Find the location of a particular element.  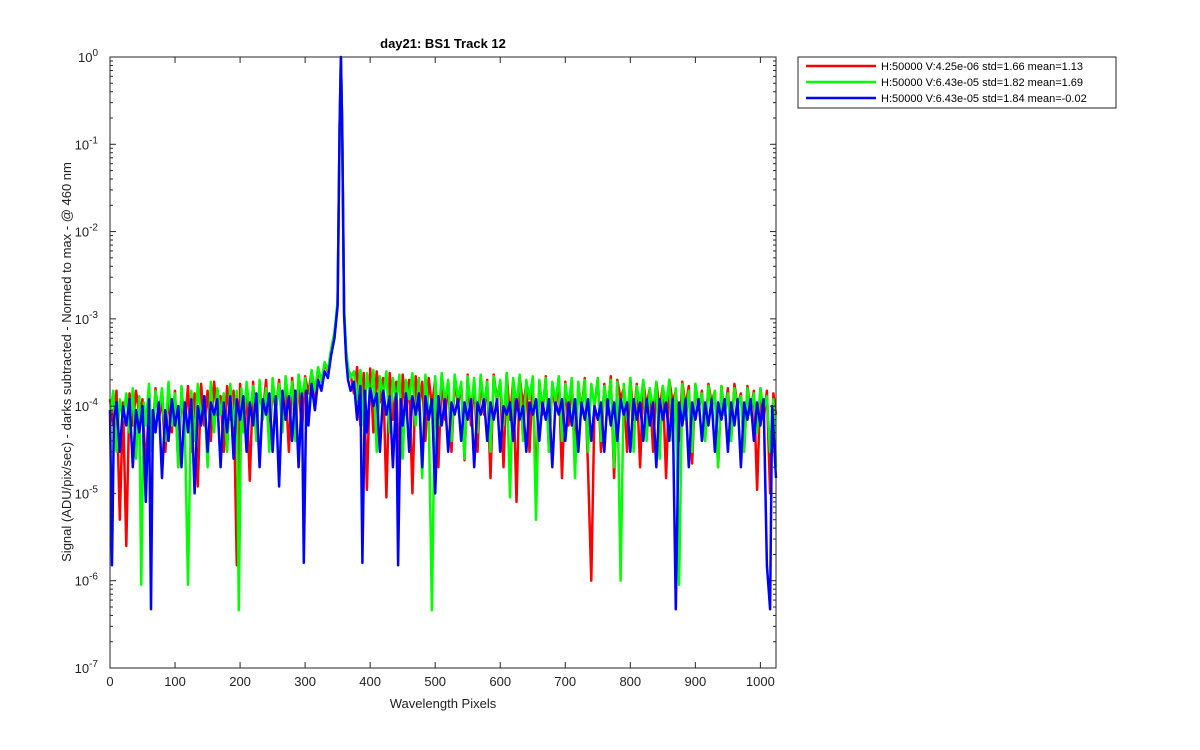

x-tick-label: 200 is located at coordinates (240, 681).